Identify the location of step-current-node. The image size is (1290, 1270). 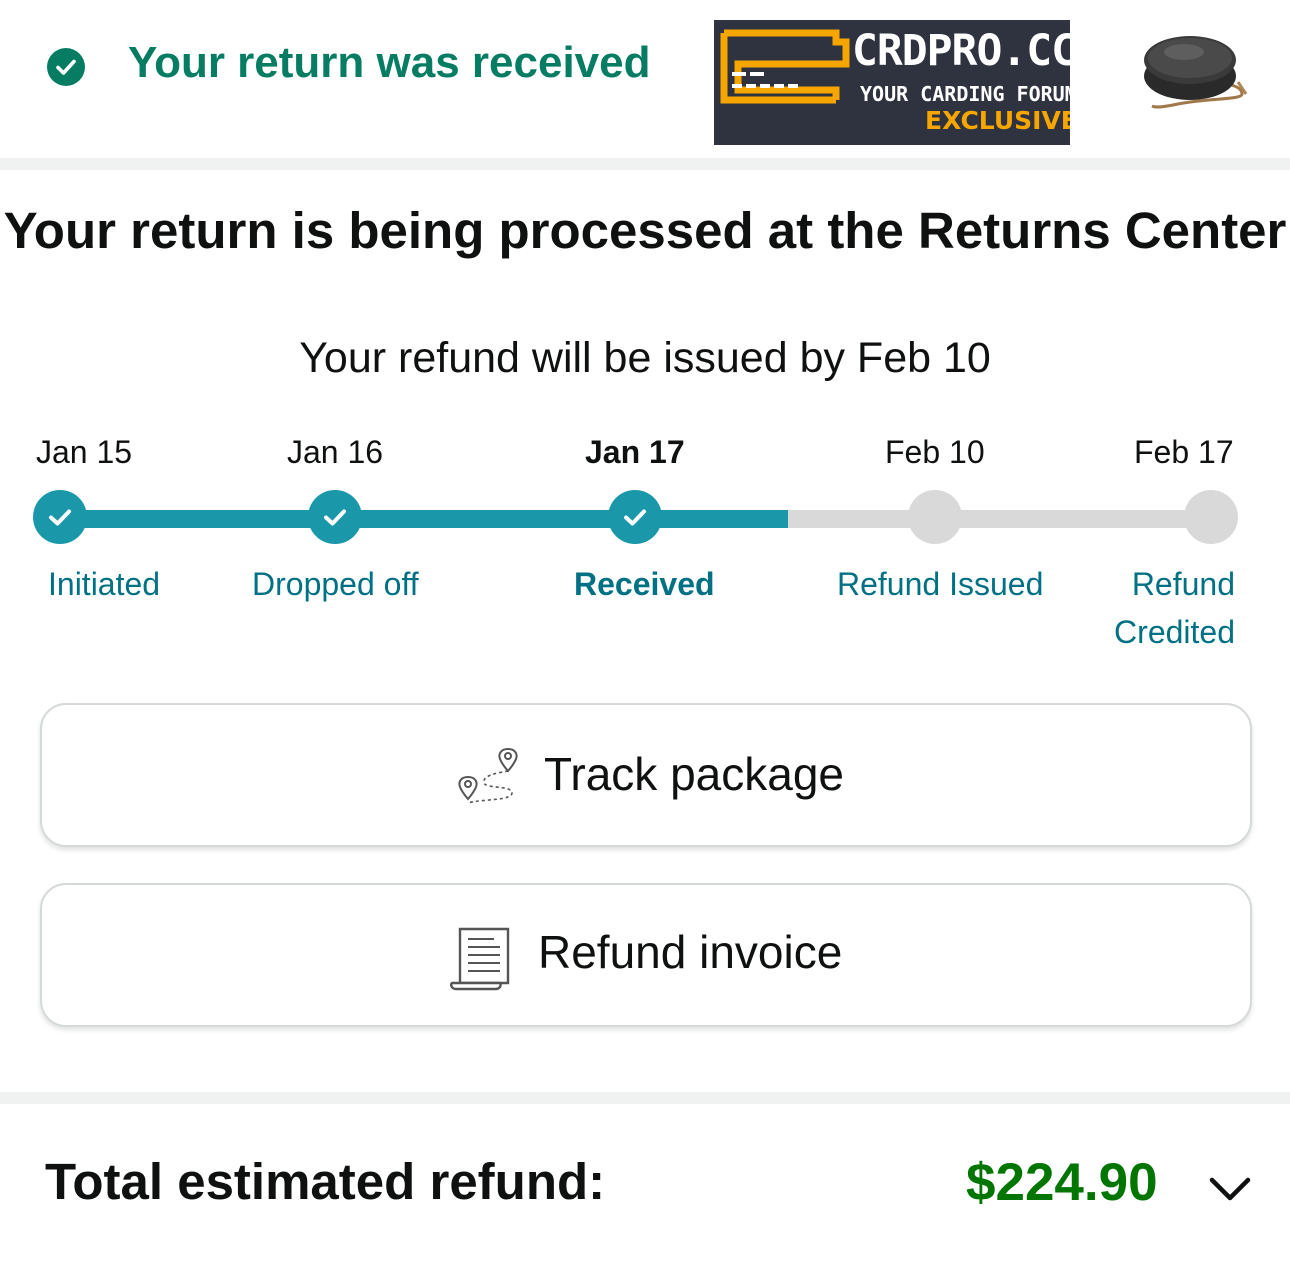
(635, 517).